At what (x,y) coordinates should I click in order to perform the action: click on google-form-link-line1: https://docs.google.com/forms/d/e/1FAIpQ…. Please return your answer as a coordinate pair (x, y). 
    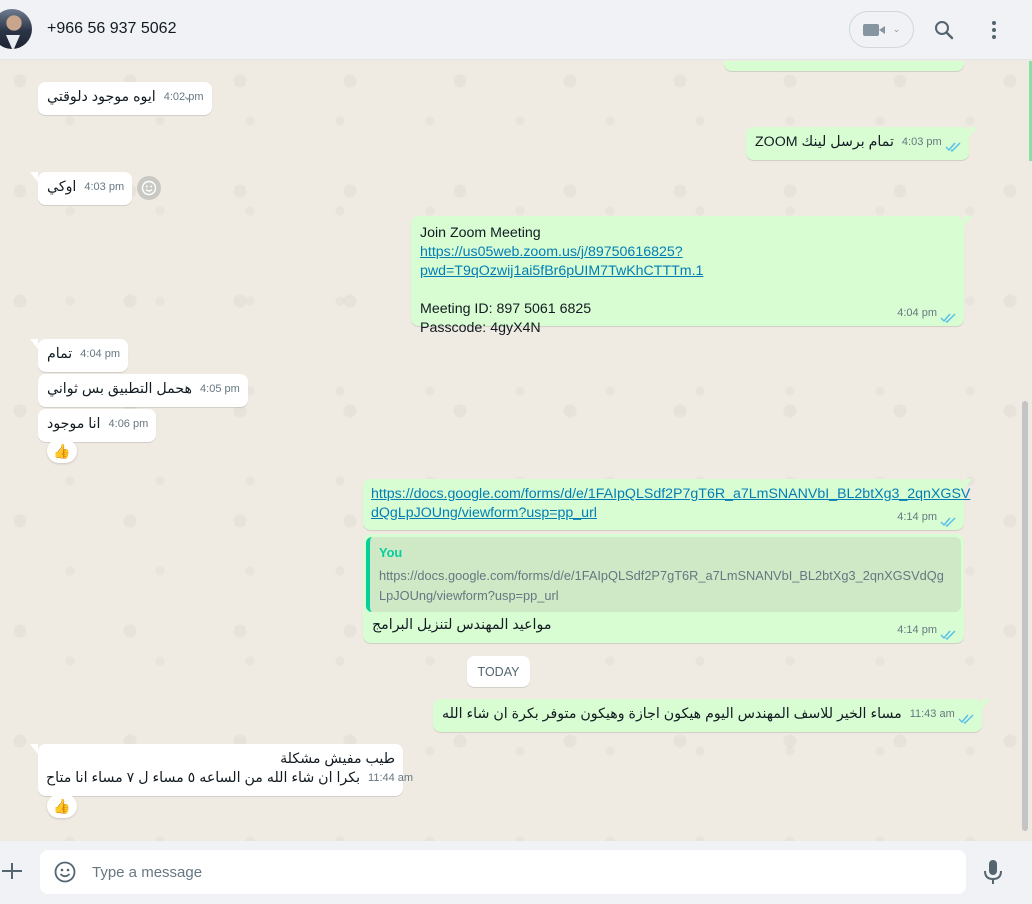
    Looking at the image, I should click on (670, 494).